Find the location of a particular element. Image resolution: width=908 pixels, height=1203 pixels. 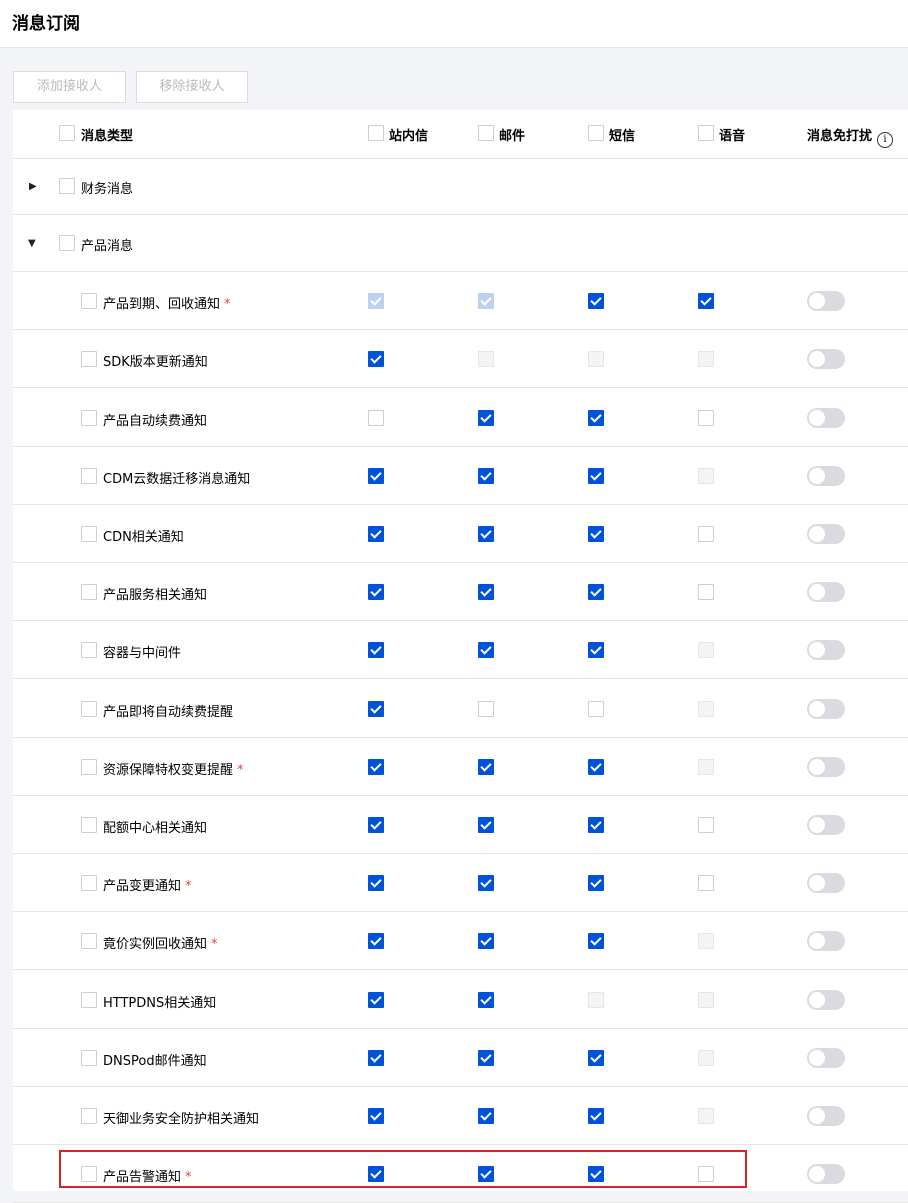

table-row: 资源保障特权变更提醒 * is located at coordinates (460, 767).